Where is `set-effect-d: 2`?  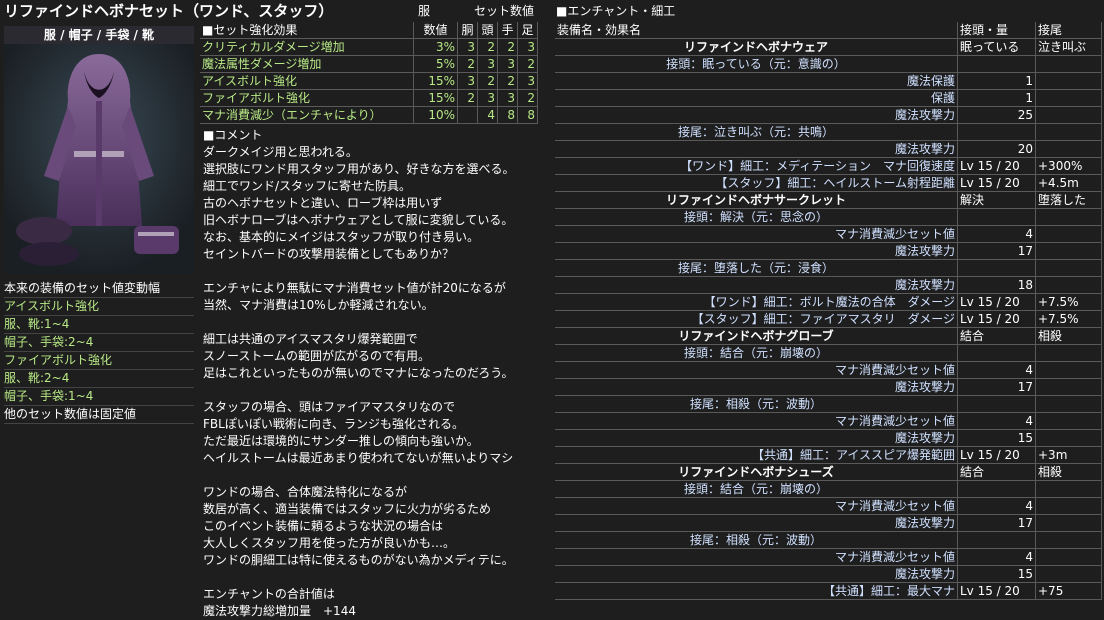
set-effect-d: 2 is located at coordinates (528, 64).